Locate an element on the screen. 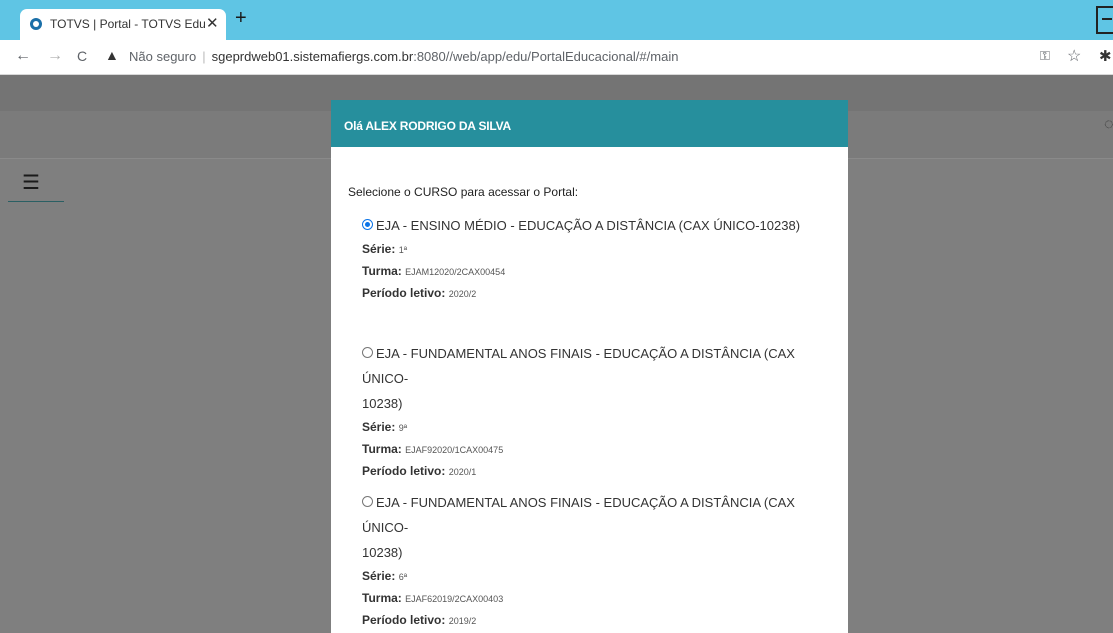  course-serie: Série: 6ª is located at coordinates (385, 576).